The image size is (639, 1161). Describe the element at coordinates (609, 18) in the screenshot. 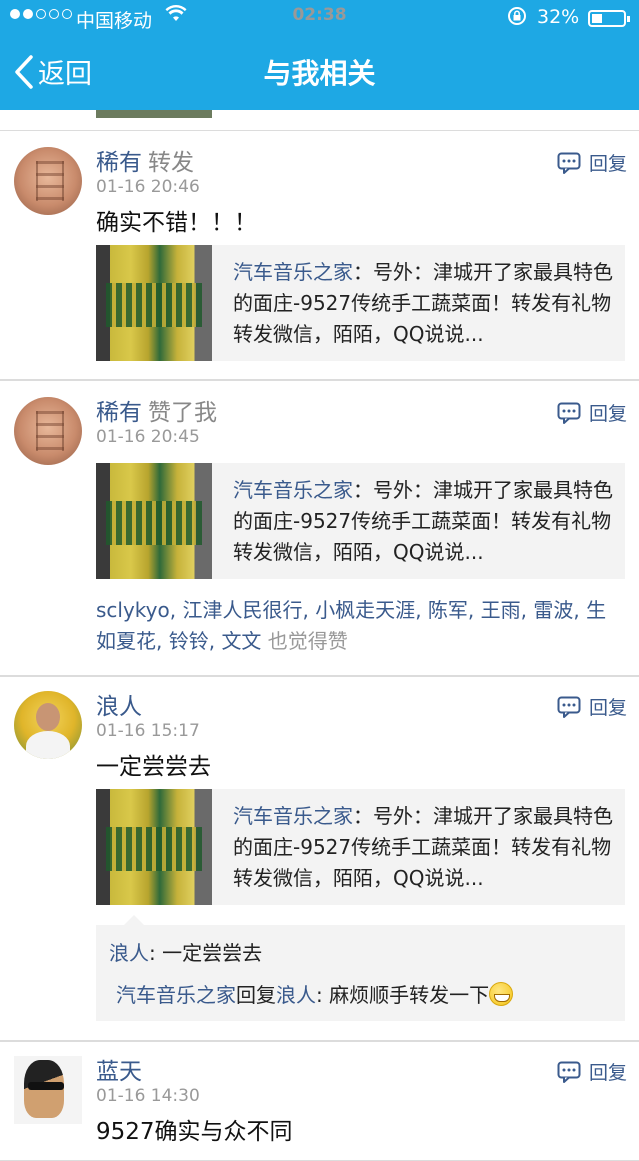

I see `battery-icon` at that location.